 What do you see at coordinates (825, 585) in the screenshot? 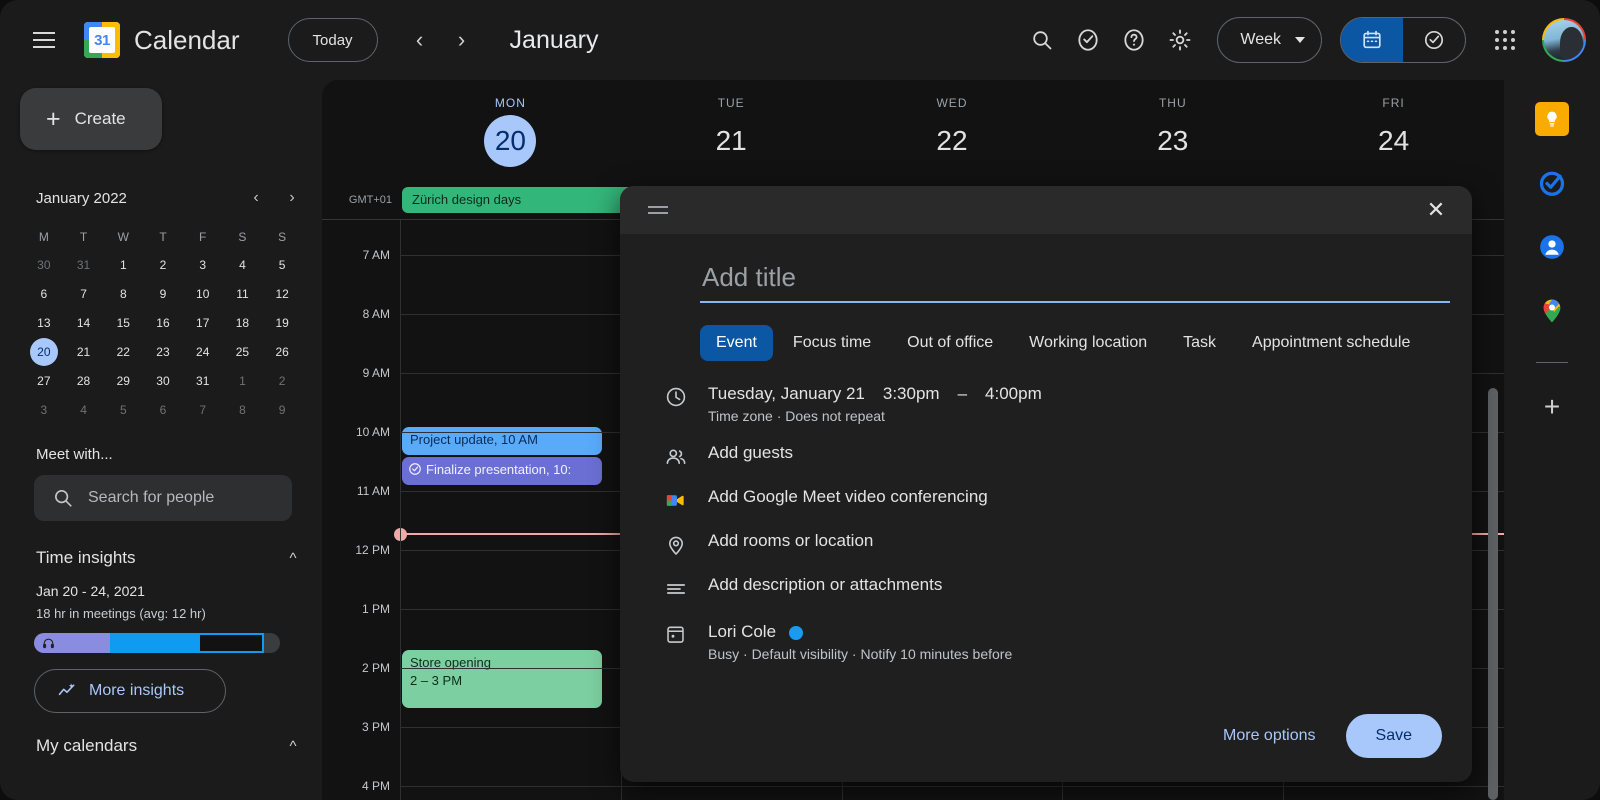
I see `add-description-label: Add description or attachments` at bounding box center [825, 585].